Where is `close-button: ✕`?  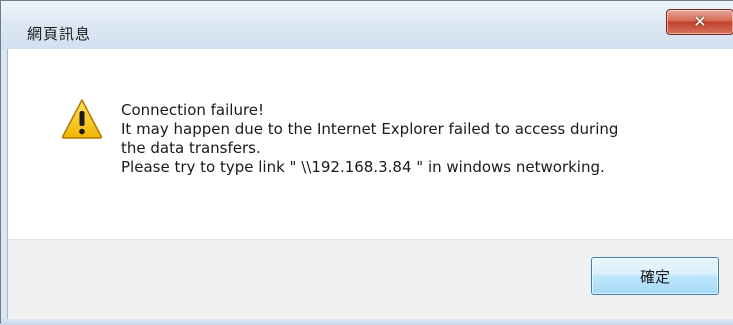
close-button: ✕ is located at coordinates (699, 22).